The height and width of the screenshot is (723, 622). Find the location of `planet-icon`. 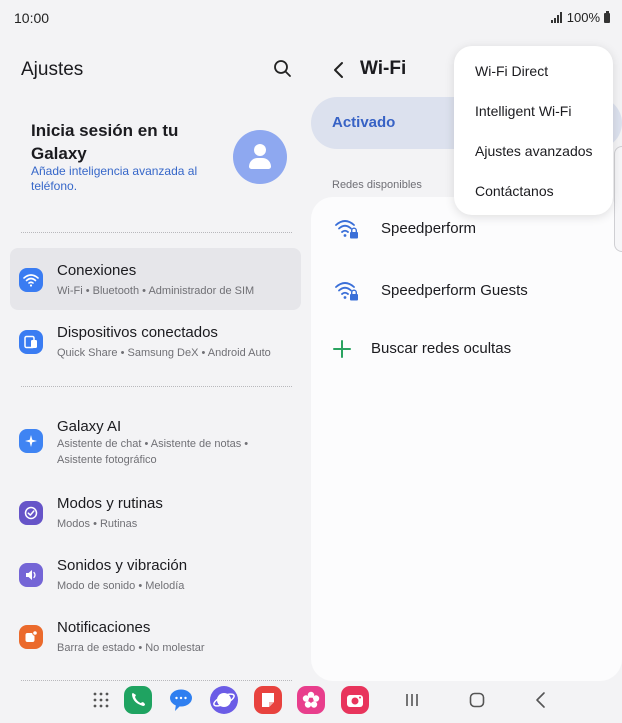

planet-icon is located at coordinates (224, 700).